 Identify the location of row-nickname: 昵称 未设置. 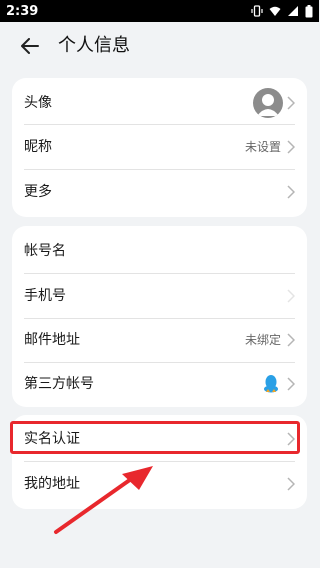
(159, 147).